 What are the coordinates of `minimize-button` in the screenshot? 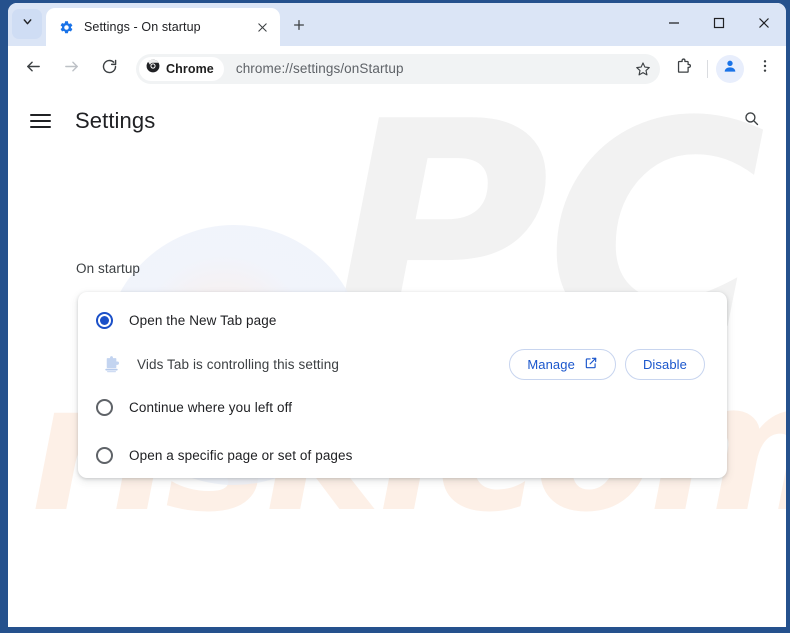 It's located at (673, 23).